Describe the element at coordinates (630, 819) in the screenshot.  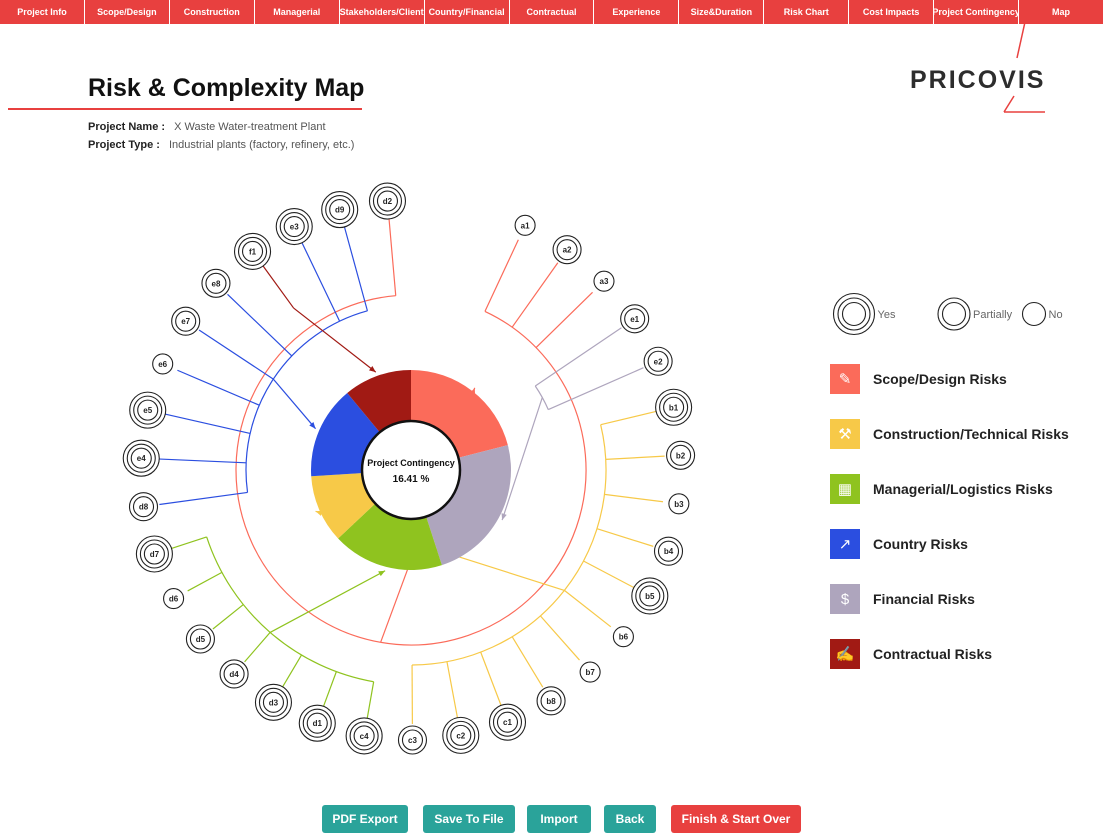
I see `back-button: Back` at that location.